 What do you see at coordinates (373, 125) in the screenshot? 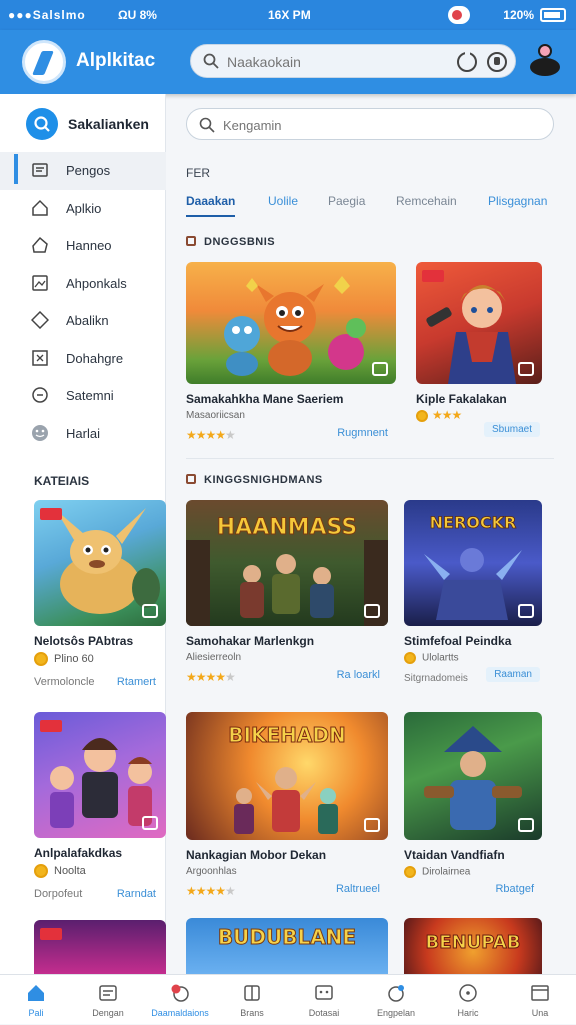
I see `main-search-input` at bounding box center [373, 125].